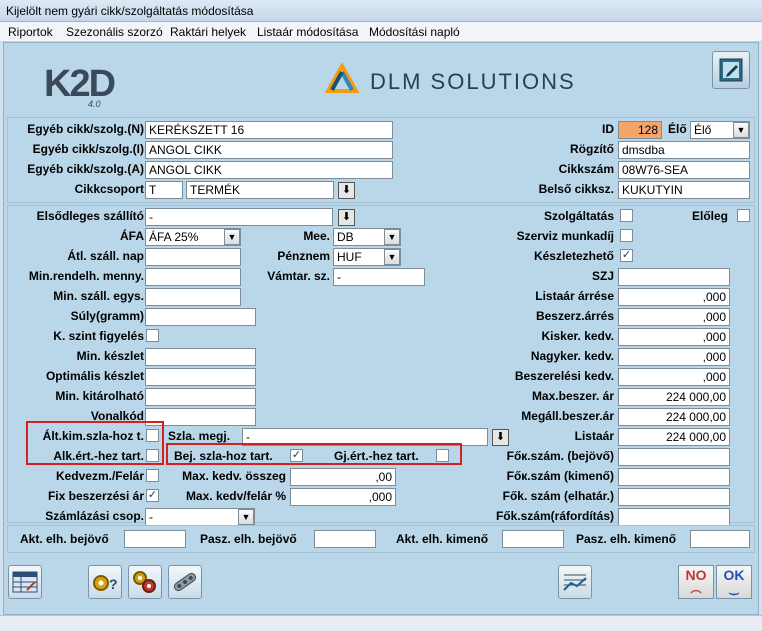  I want to click on k2d-logo: K2D 4.0, so click(99, 86).